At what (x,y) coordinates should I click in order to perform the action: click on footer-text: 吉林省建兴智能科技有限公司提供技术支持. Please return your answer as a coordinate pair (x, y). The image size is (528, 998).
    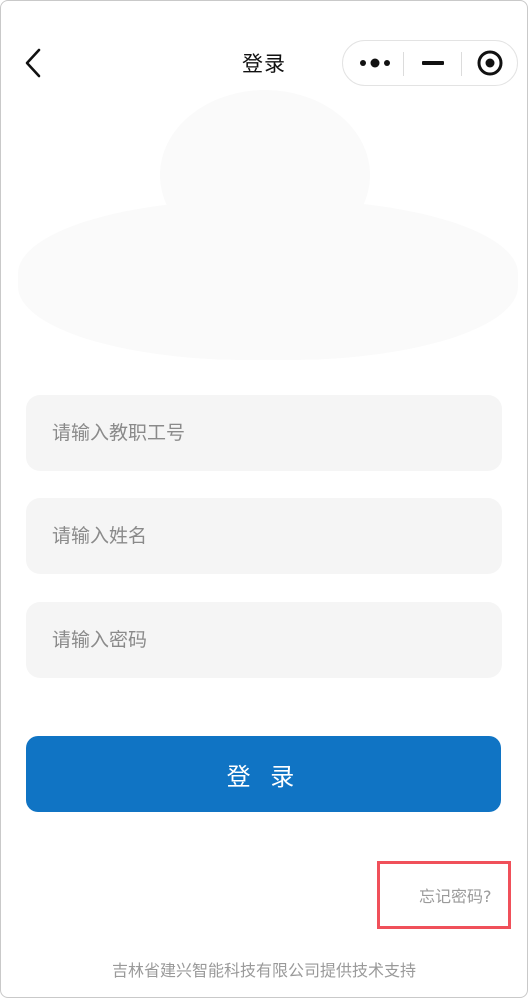
    Looking at the image, I should click on (263, 970).